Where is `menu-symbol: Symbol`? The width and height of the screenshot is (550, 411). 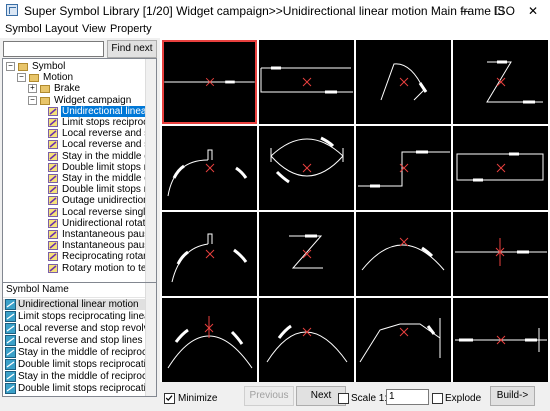 menu-symbol: Symbol is located at coordinates (23, 29).